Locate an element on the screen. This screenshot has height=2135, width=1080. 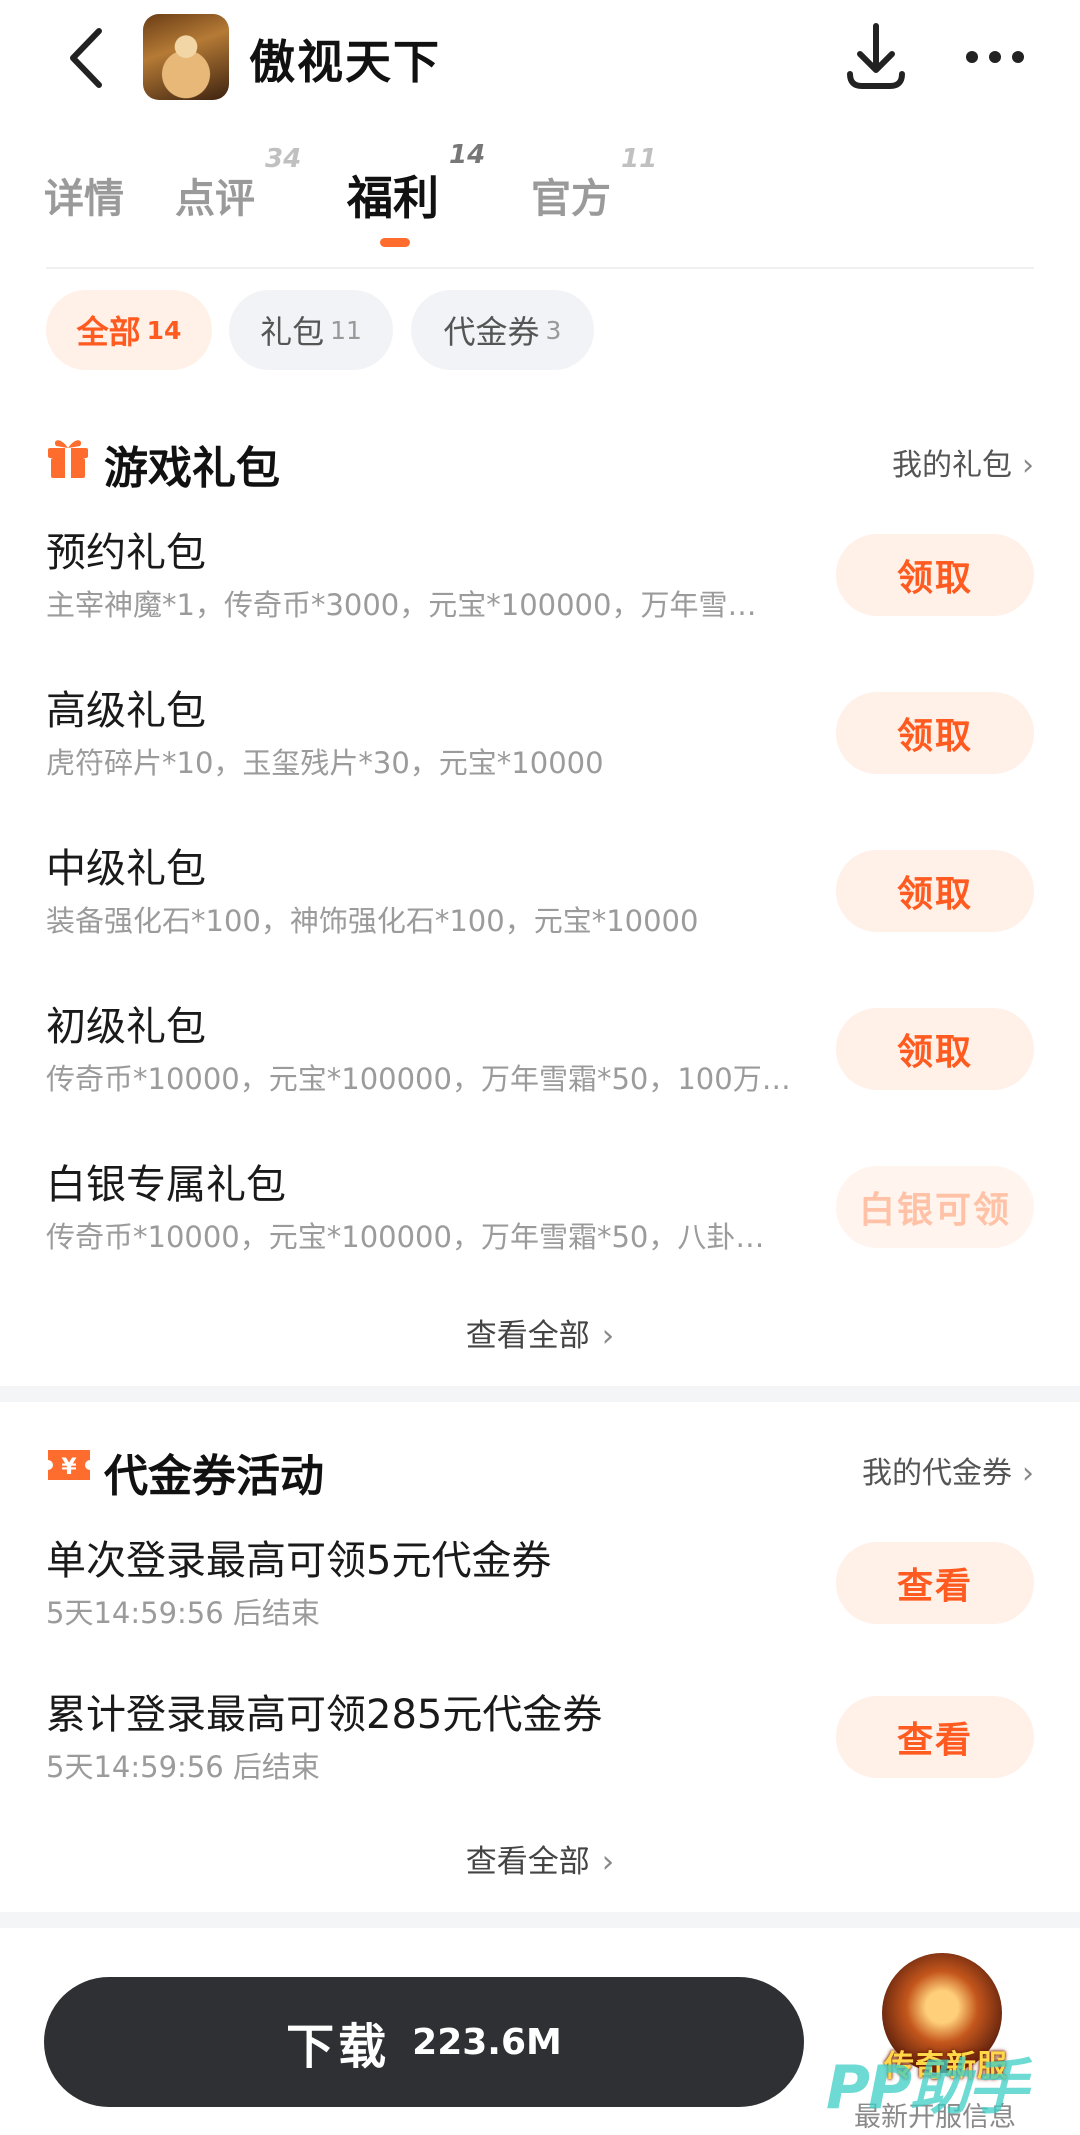
app-title: 傲视天下 is located at coordinates (345, 62).